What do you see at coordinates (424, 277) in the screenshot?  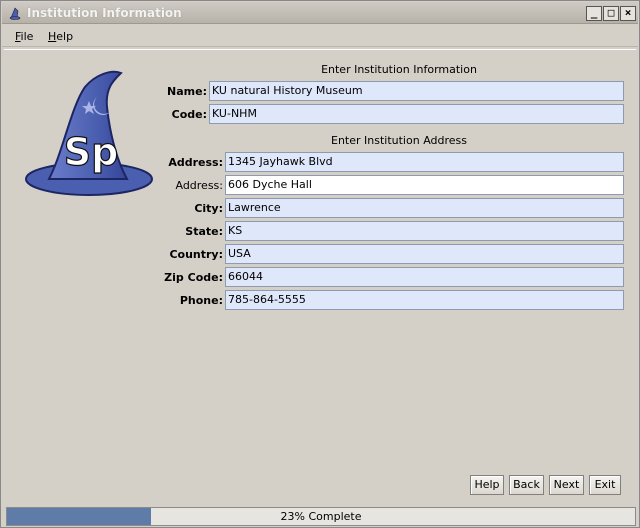 I see `zip-field: 66044` at bounding box center [424, 277].